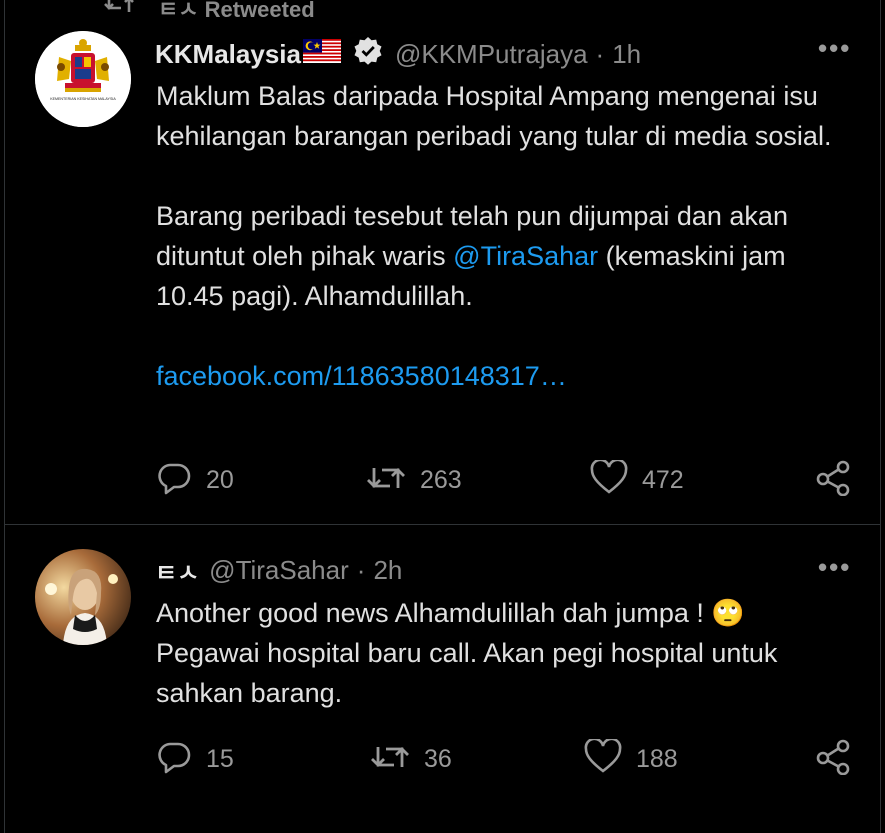  I want to click on timestamp: 1h, so click(626, 54).